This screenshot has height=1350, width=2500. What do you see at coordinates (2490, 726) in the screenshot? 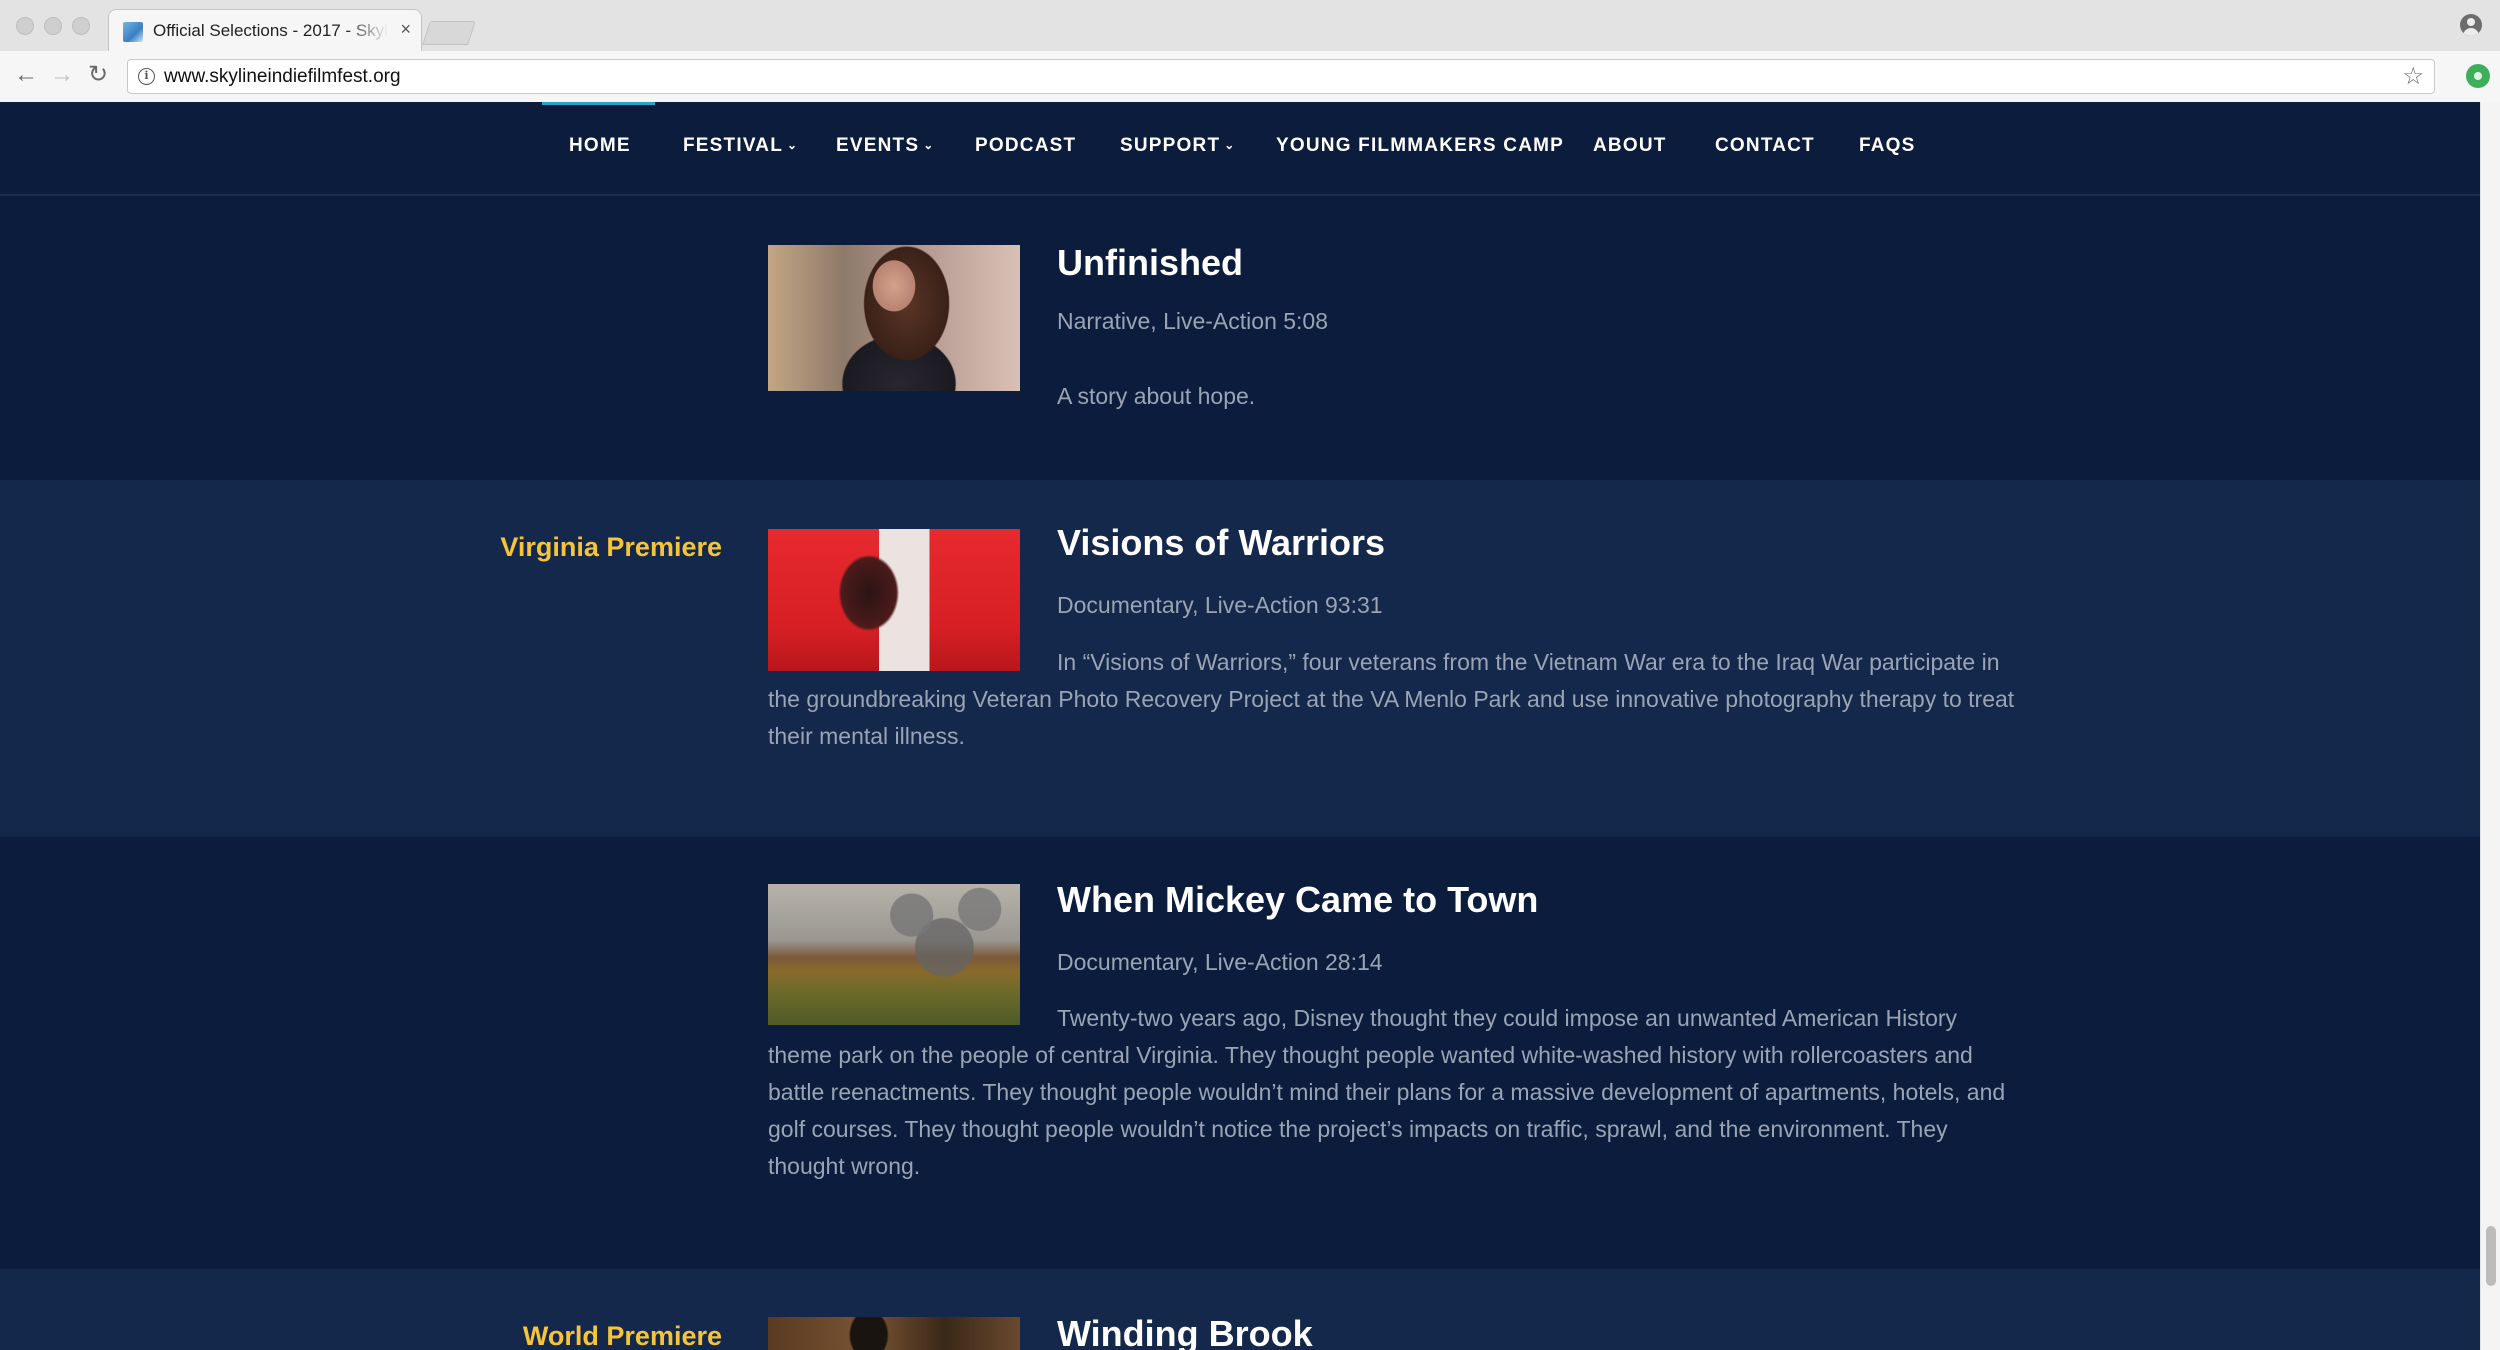
I see `page-scrollbar` at bounding box center [2490, 726].